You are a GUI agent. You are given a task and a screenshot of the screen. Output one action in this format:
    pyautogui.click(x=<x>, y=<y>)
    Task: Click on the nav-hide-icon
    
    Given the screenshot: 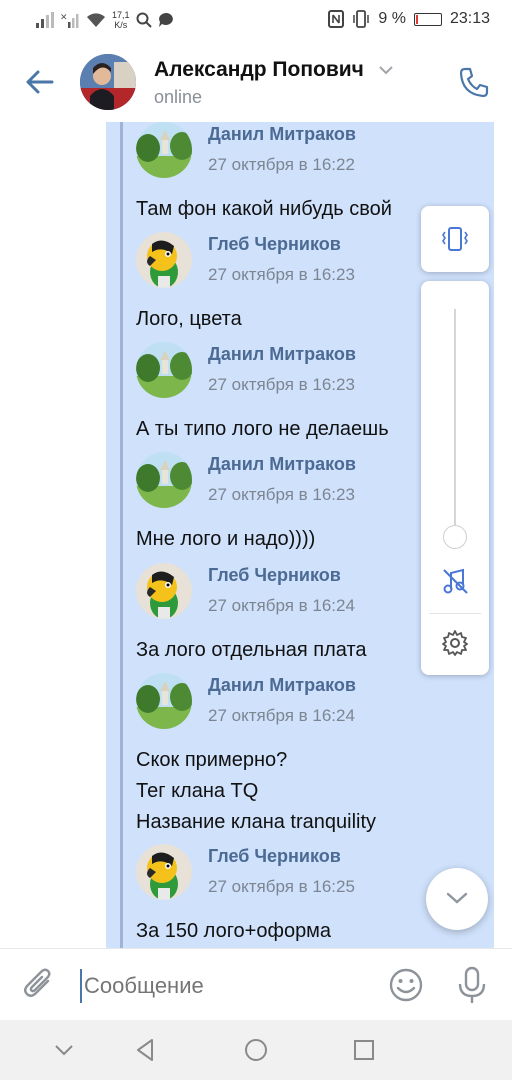 What is the action you would take?
    pyautogui.click(x=64, y=1050)
    